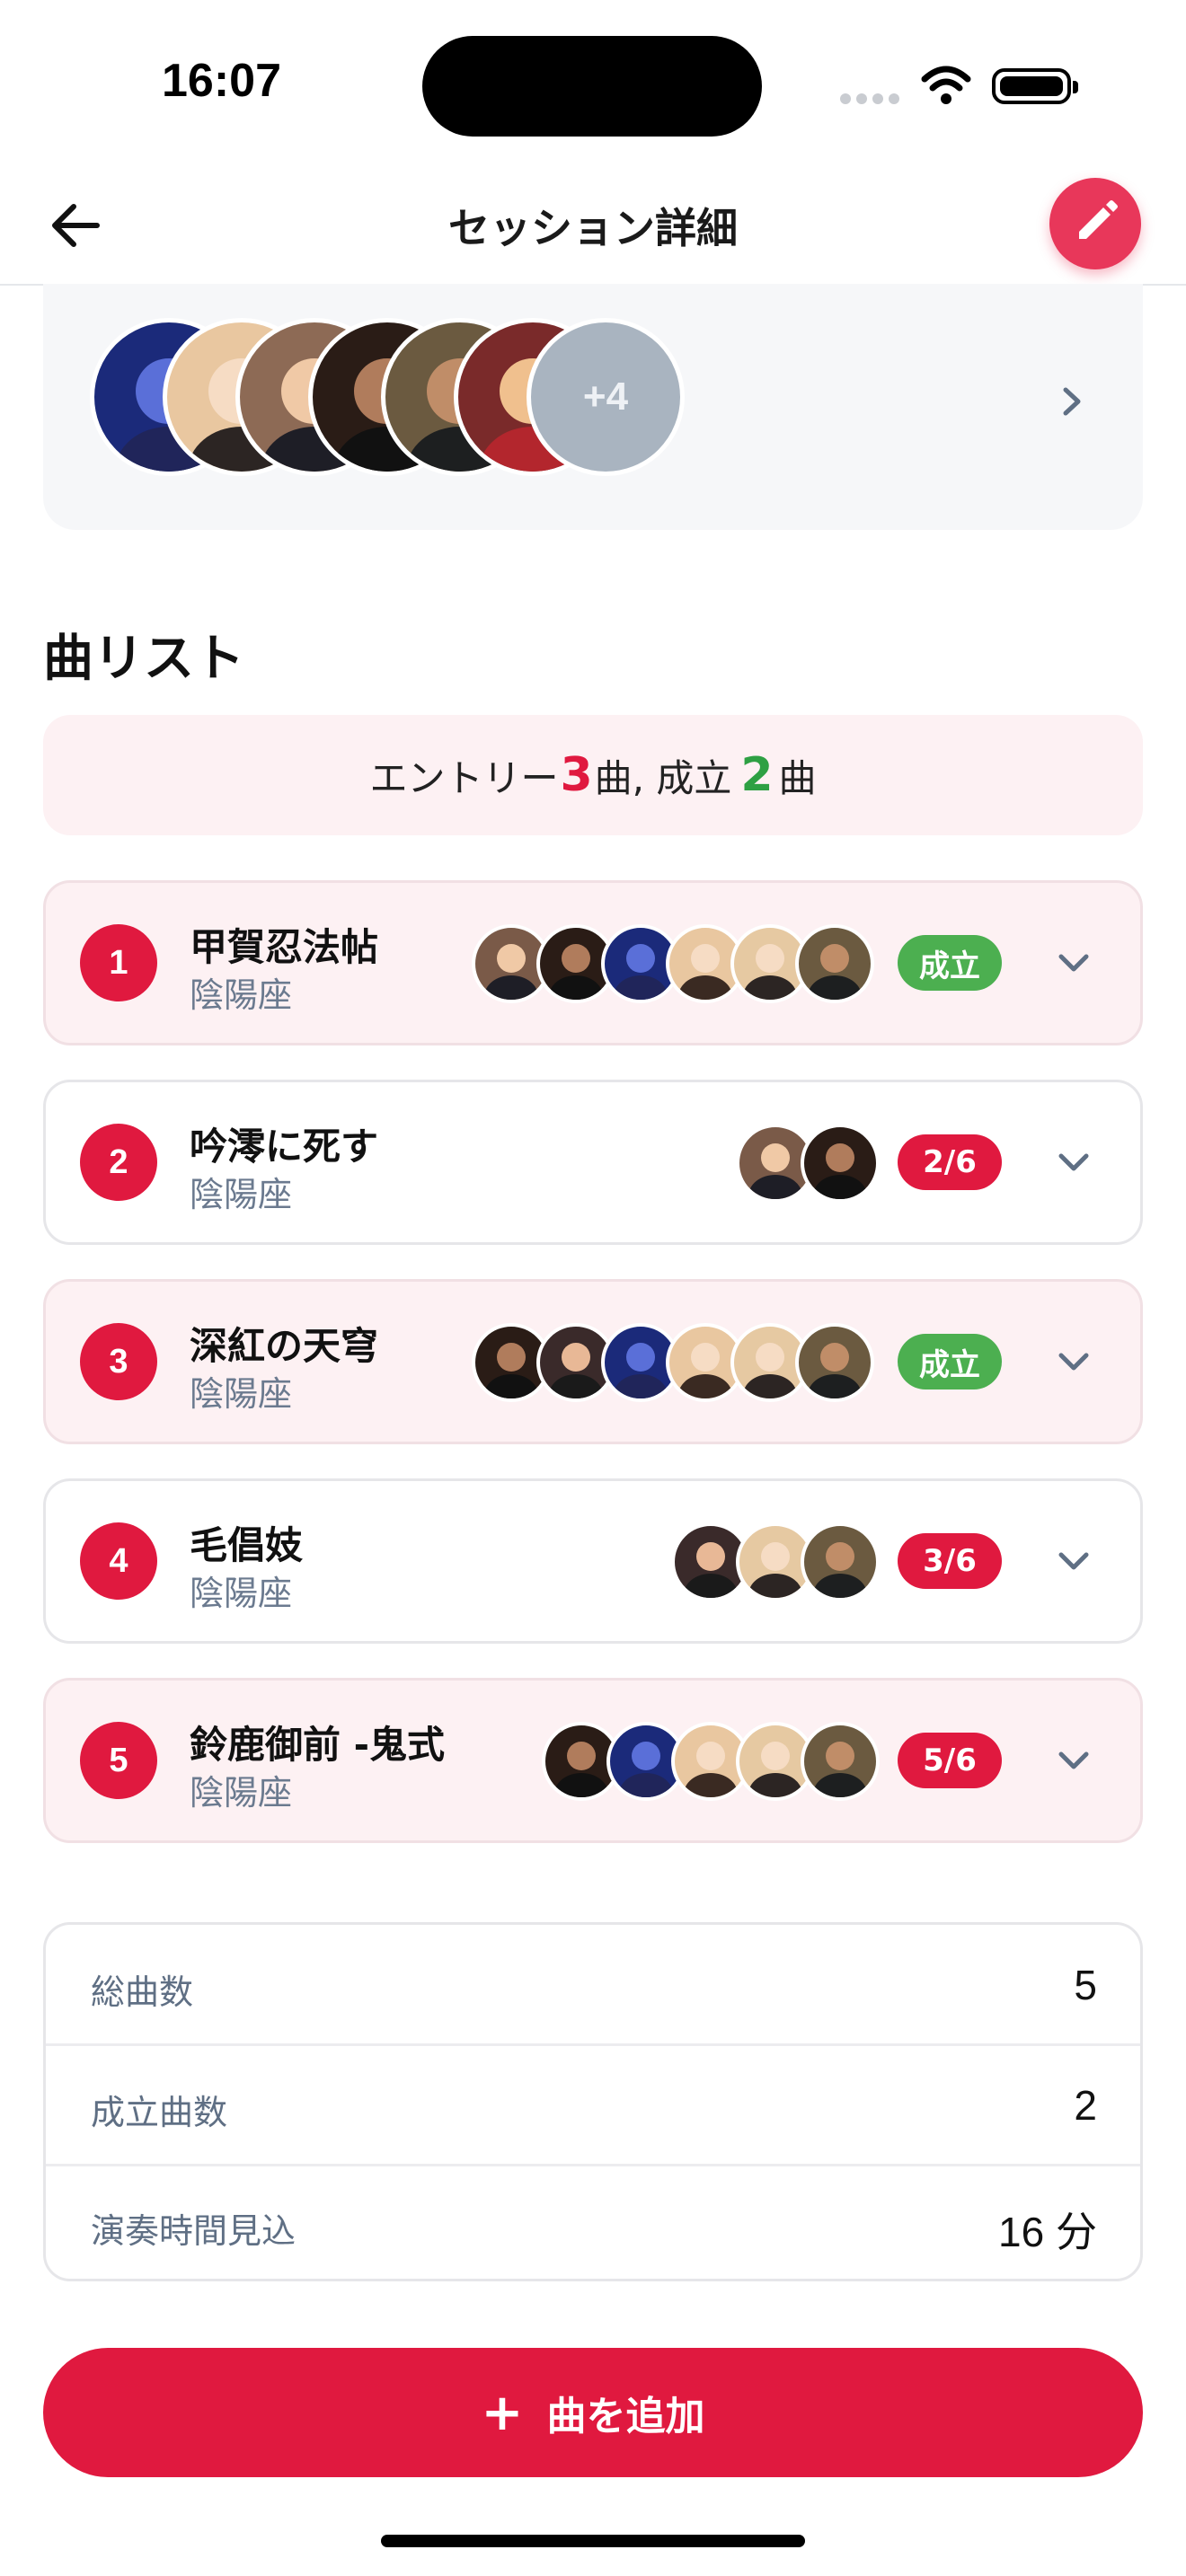 This screenshot has height=2576, width=1186. What do you see at coordinates (593, 2541) in the screenshot?
I see `home-indicator` at bounding box center [593, 2541].